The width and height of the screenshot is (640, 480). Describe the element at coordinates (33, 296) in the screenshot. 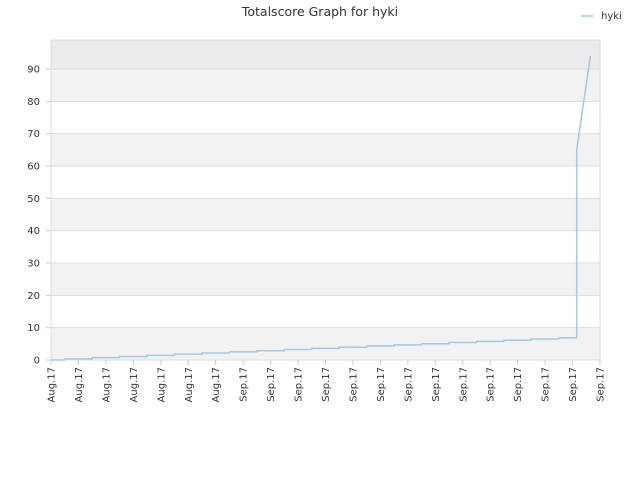

I see `y-tick-label: 20` at that location.